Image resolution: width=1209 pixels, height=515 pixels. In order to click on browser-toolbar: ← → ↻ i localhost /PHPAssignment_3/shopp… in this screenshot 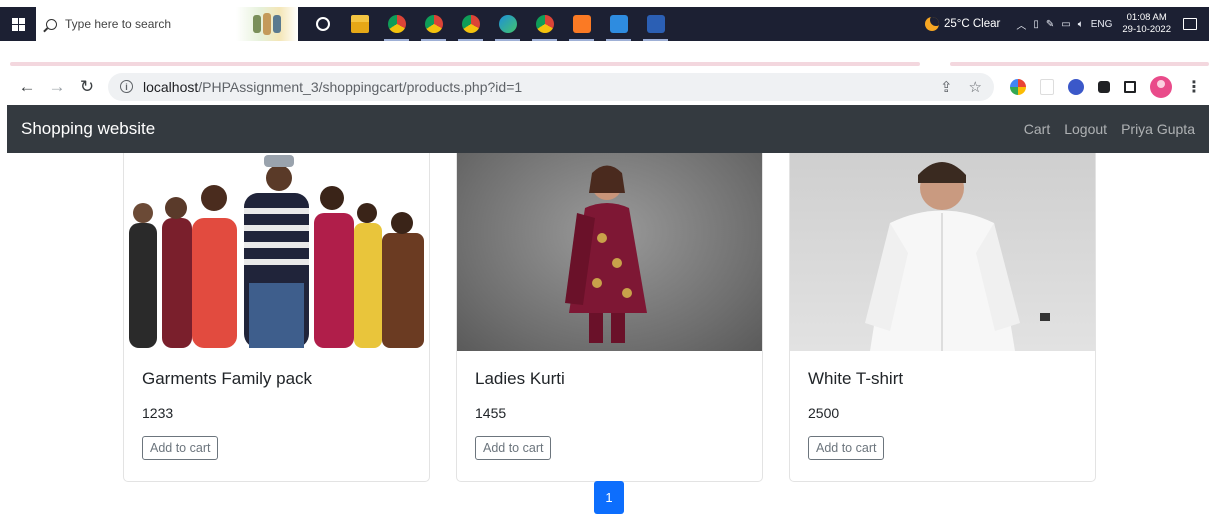, I will do `click(604, 86)`.